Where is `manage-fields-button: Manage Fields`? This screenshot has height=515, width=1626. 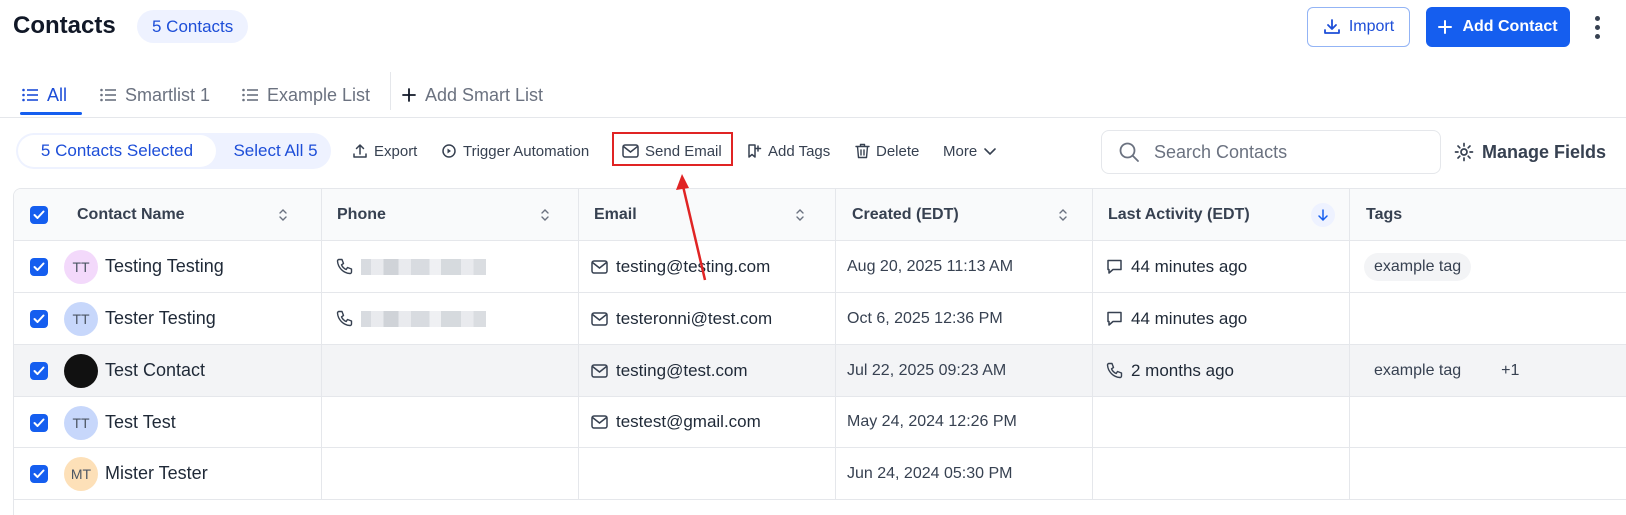
manage-fields-button: Manage Fields is located at coordinates (1530, 152).